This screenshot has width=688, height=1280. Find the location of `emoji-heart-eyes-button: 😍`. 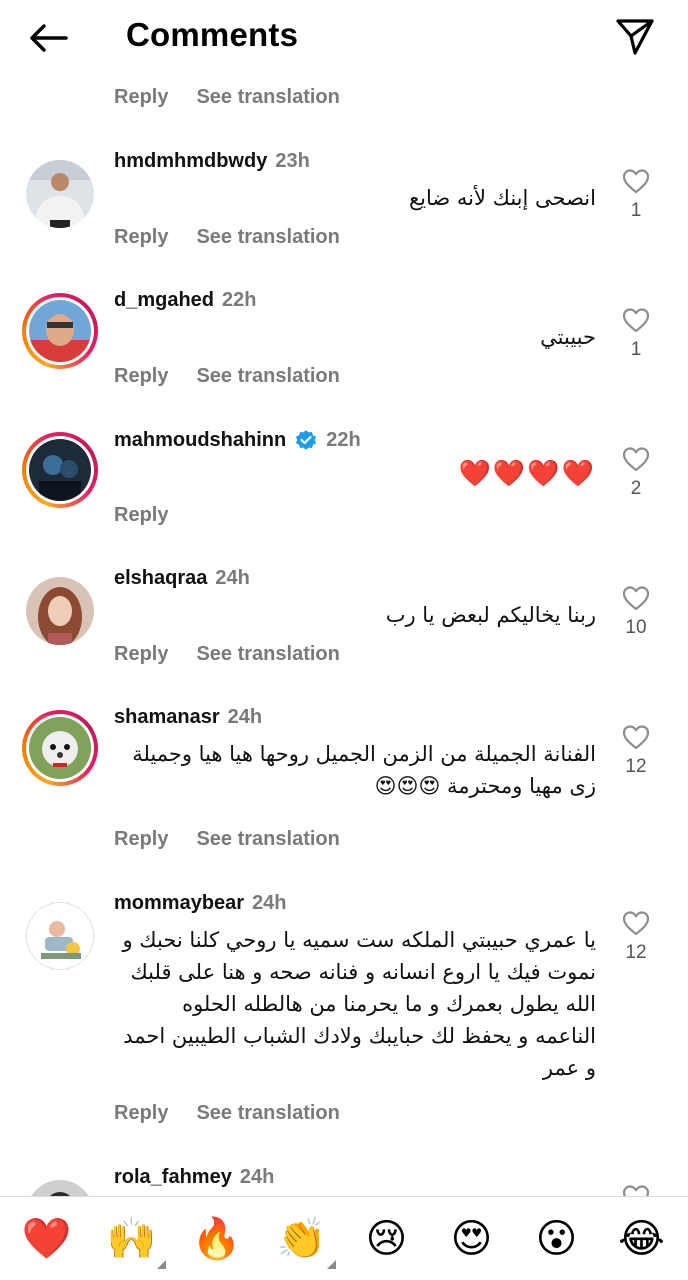

emoji-heart-eyes-button: 😍 is located at coordinates (472, 1239).